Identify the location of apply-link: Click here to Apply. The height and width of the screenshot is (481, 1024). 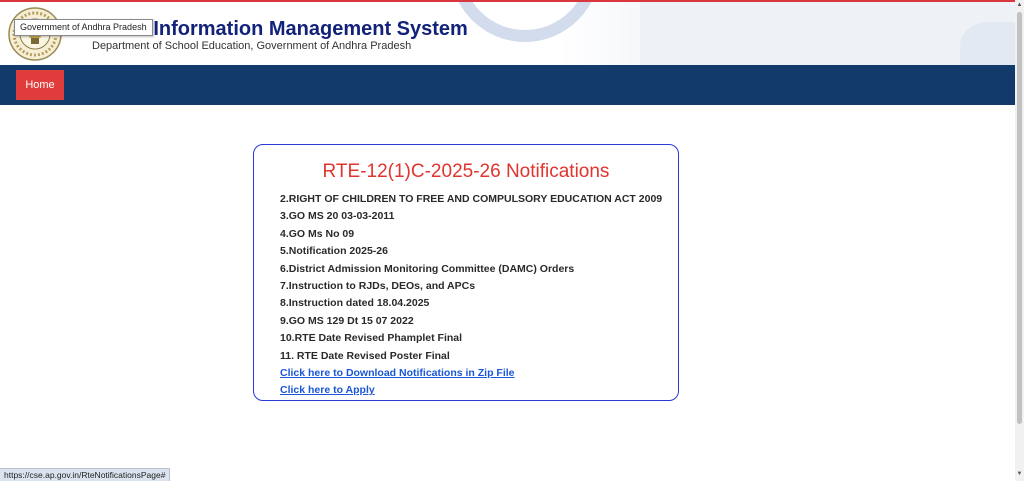
(471, 390).